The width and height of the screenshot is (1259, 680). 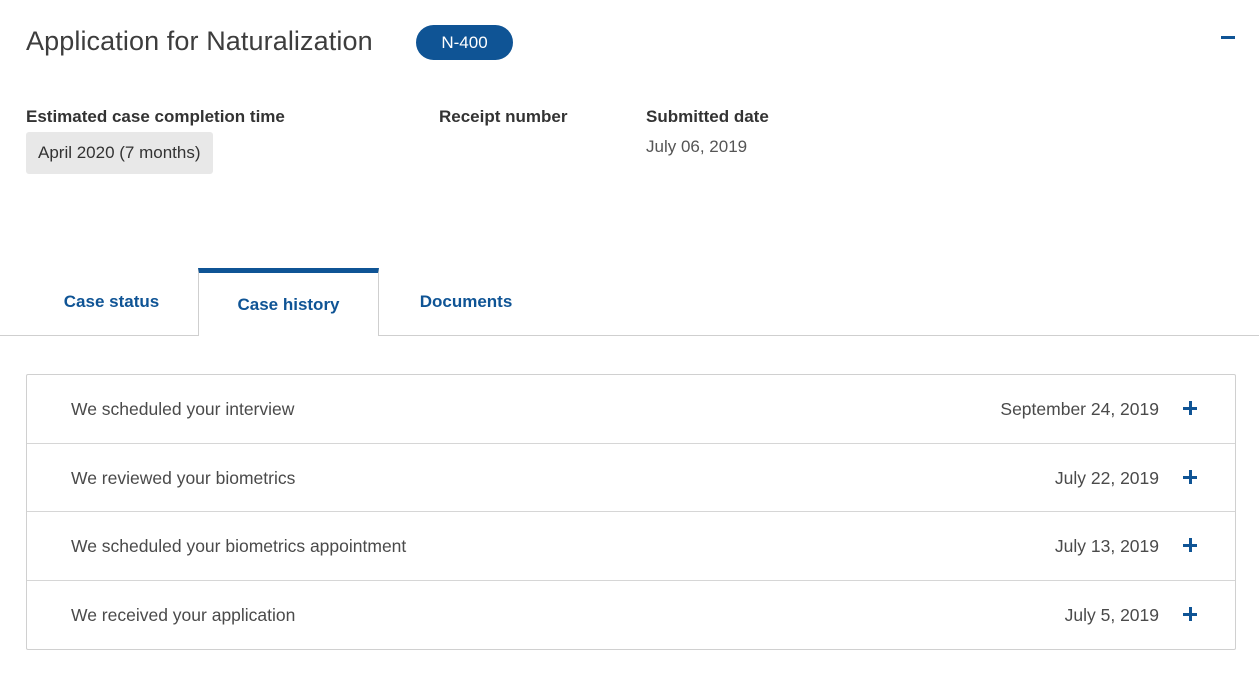 I want to click on collapse-button, so click(x=1229, y=37).